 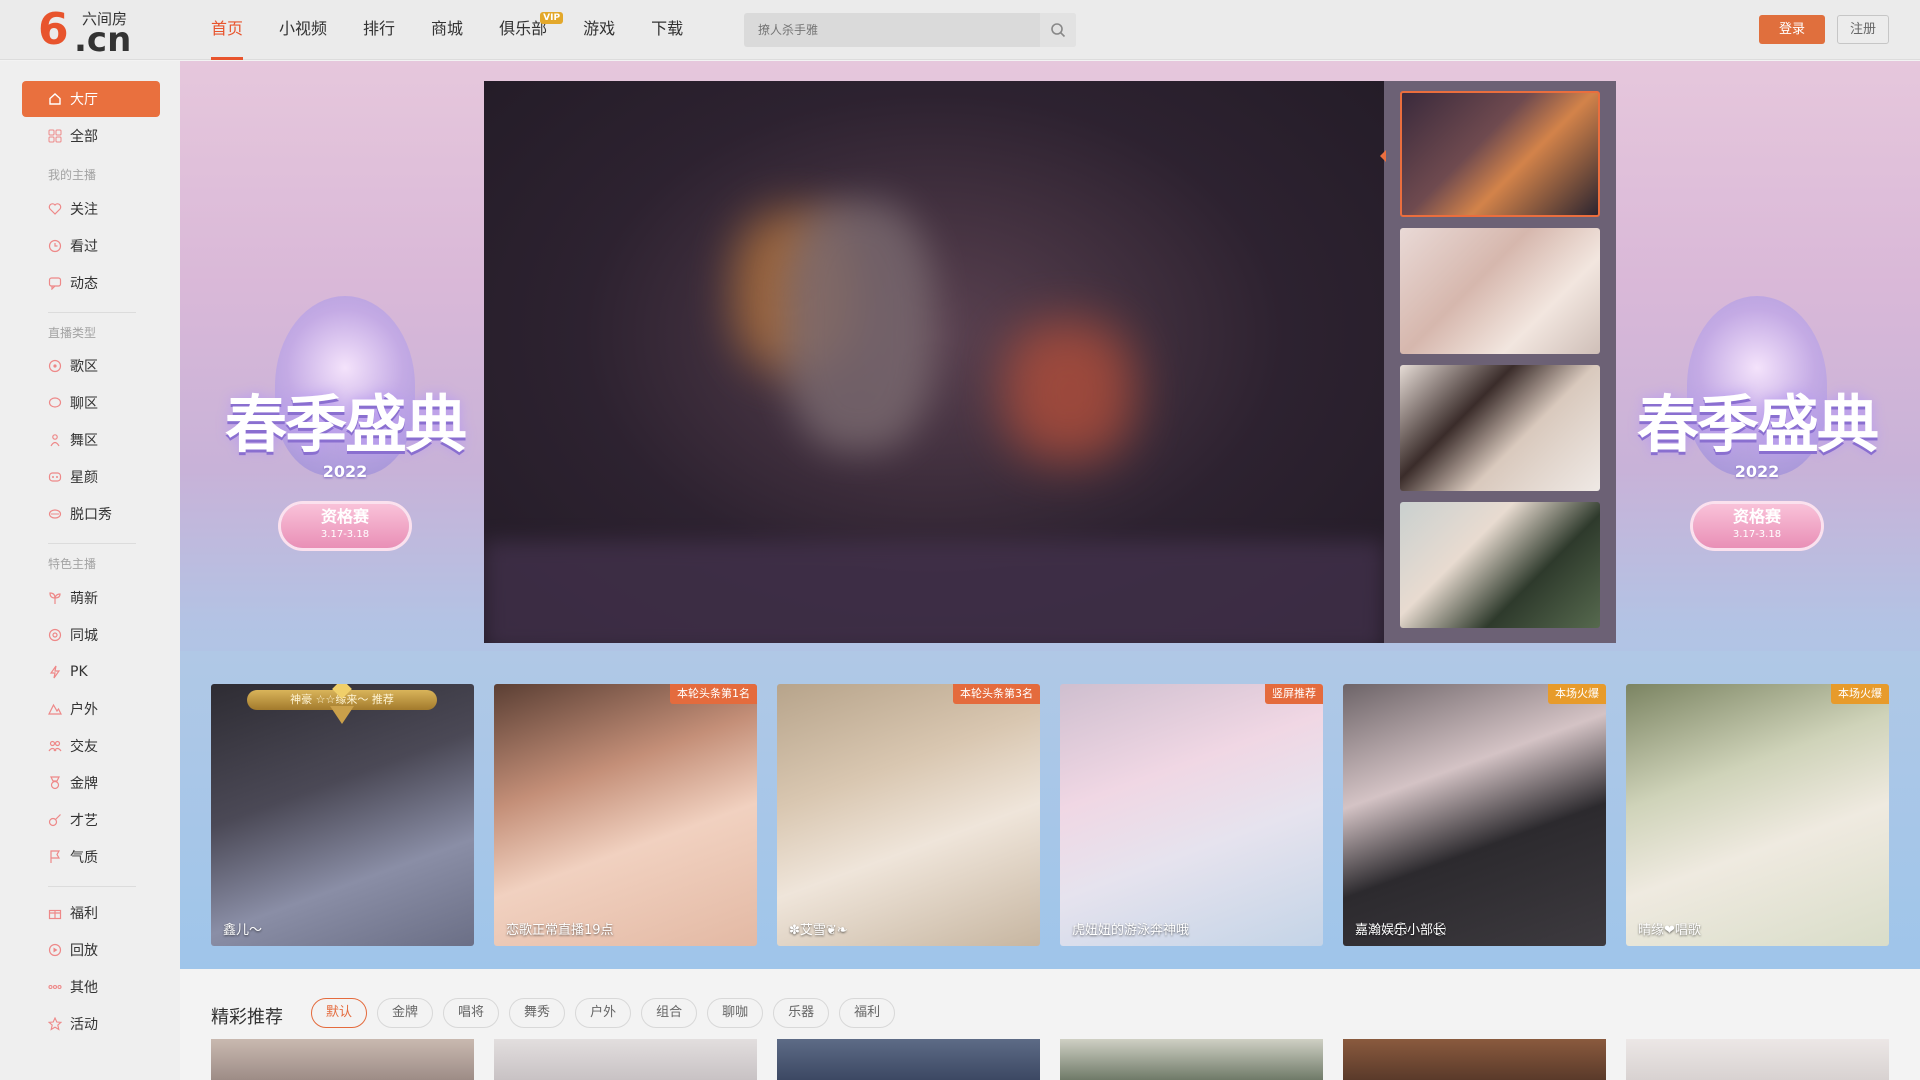 What do you see at coordinates (84, 636) in the screenshot?
I see `sidebar-item-label: 同城` at bounding box center [84, 636].